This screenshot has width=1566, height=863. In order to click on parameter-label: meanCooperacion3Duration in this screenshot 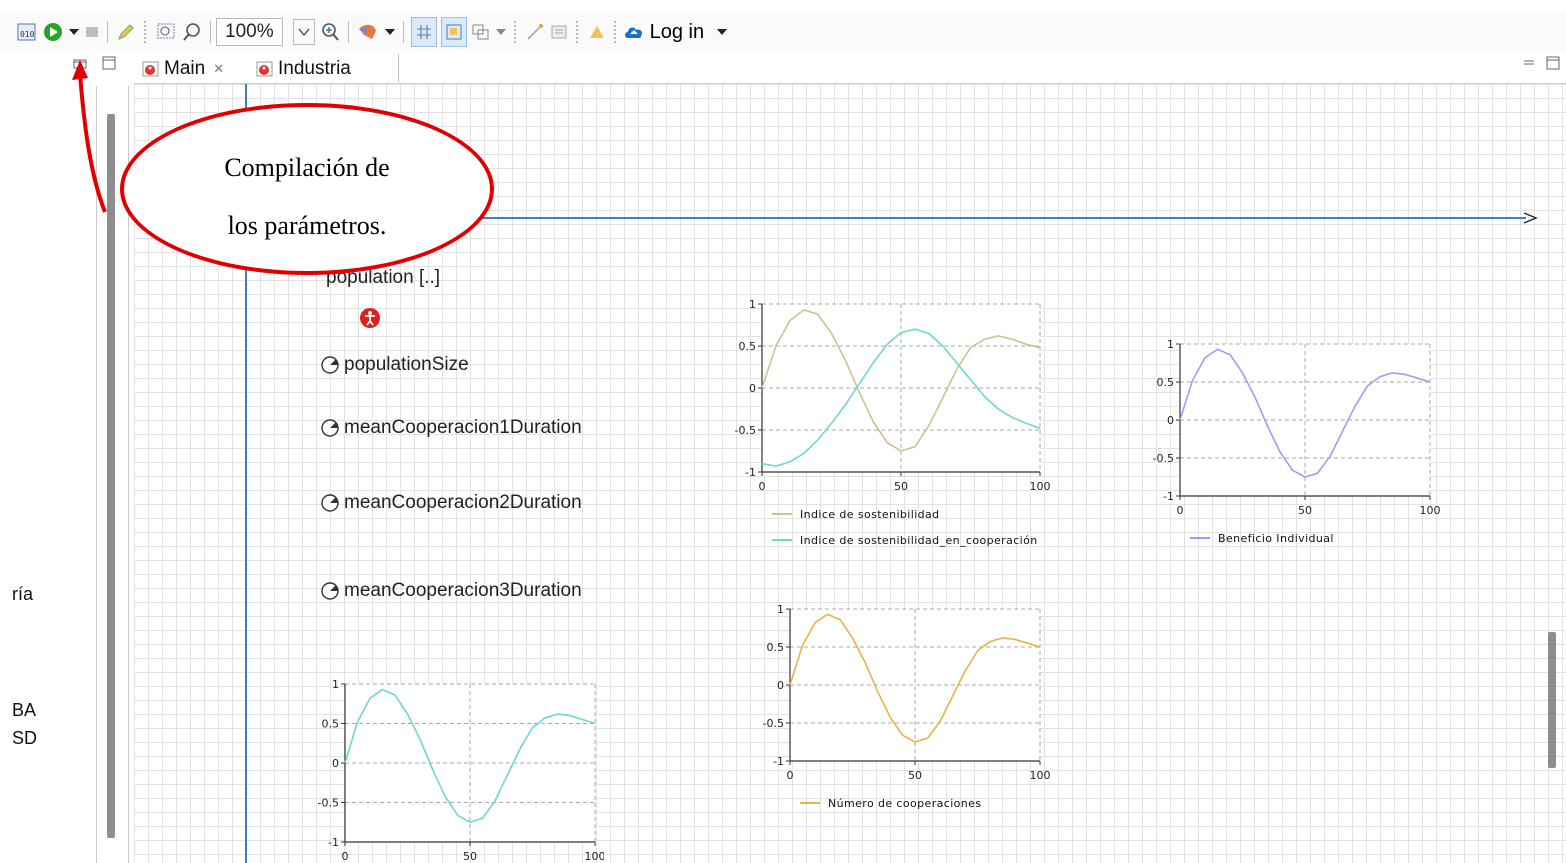, I will do `click(463, 590)`.